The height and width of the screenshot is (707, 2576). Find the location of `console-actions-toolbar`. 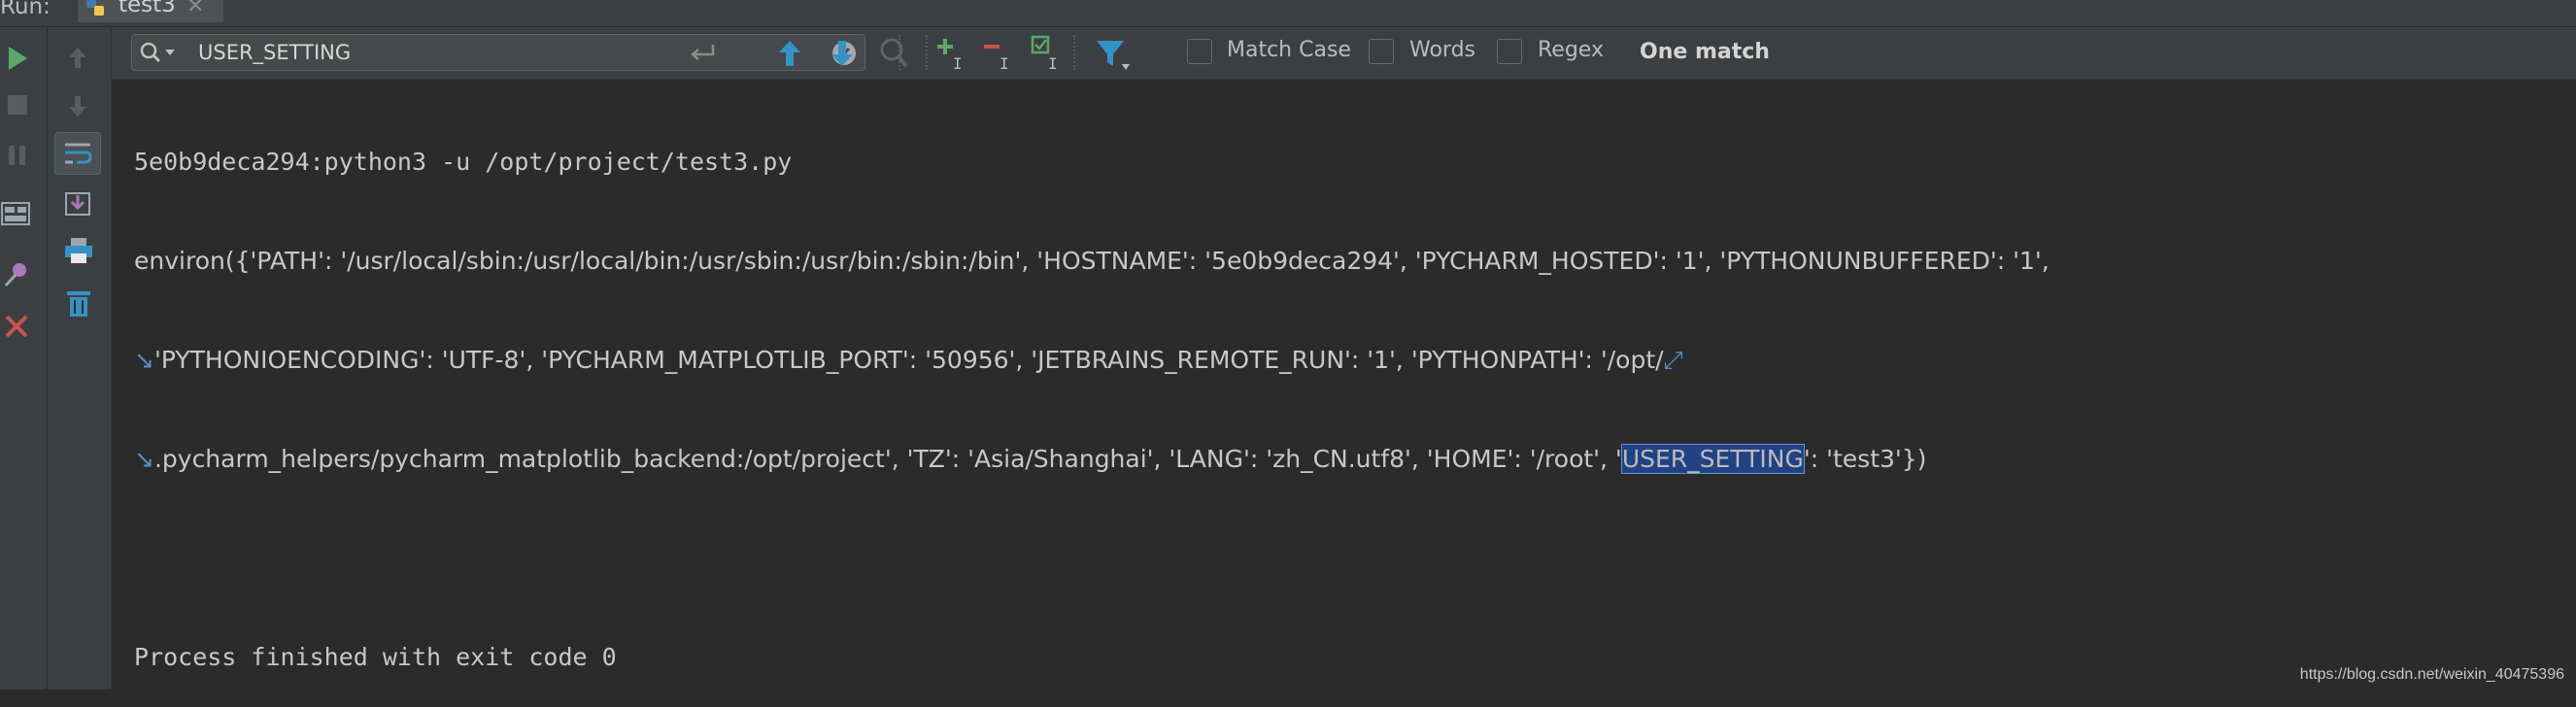

console-actions-toolbar is located at coordinates (80, 358).